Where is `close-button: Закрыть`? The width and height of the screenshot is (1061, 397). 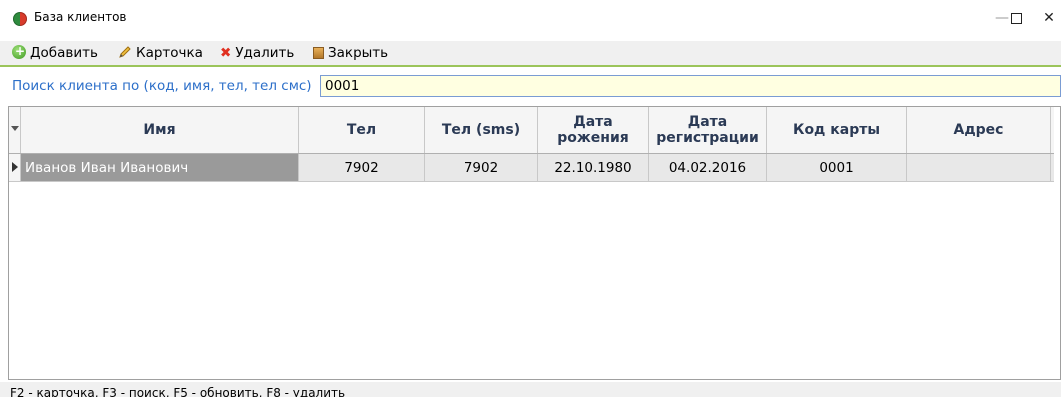 close-button: Закрыть is located at coordinates (350, 53).